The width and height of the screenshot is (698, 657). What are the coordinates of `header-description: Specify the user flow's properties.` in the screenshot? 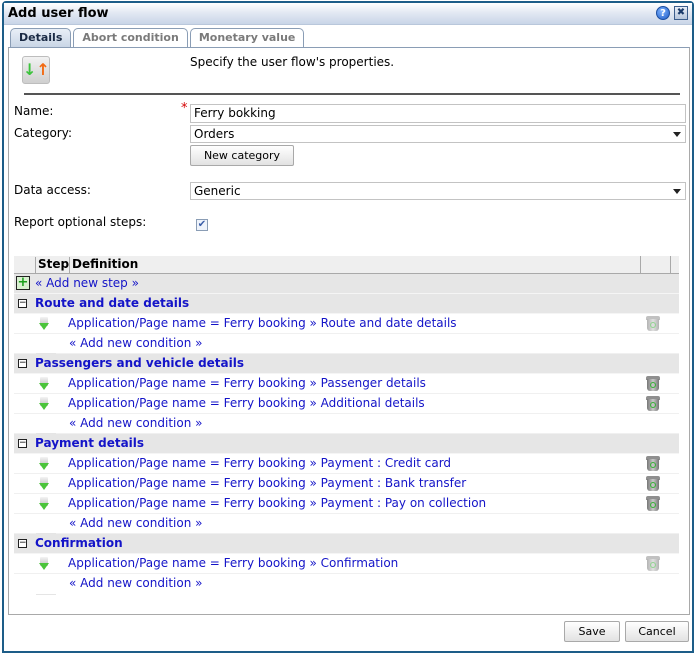 It's located at (292, 62).